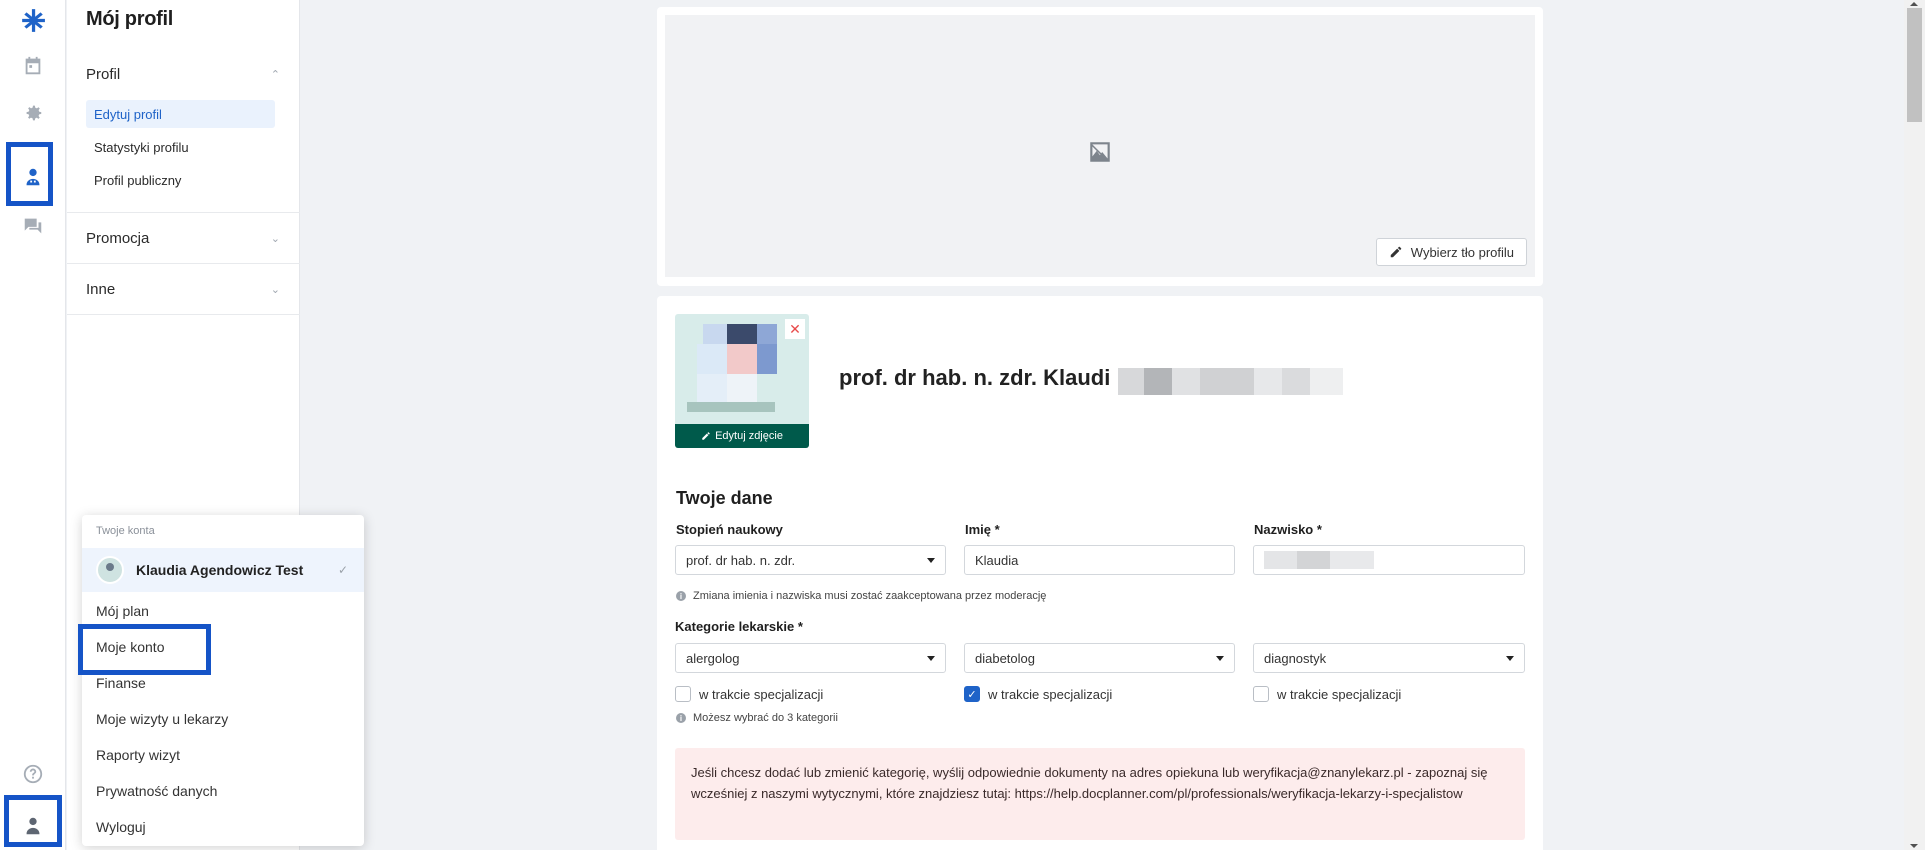  I want to click on menu-item-logout: Wyloguj, so click(121, 827).